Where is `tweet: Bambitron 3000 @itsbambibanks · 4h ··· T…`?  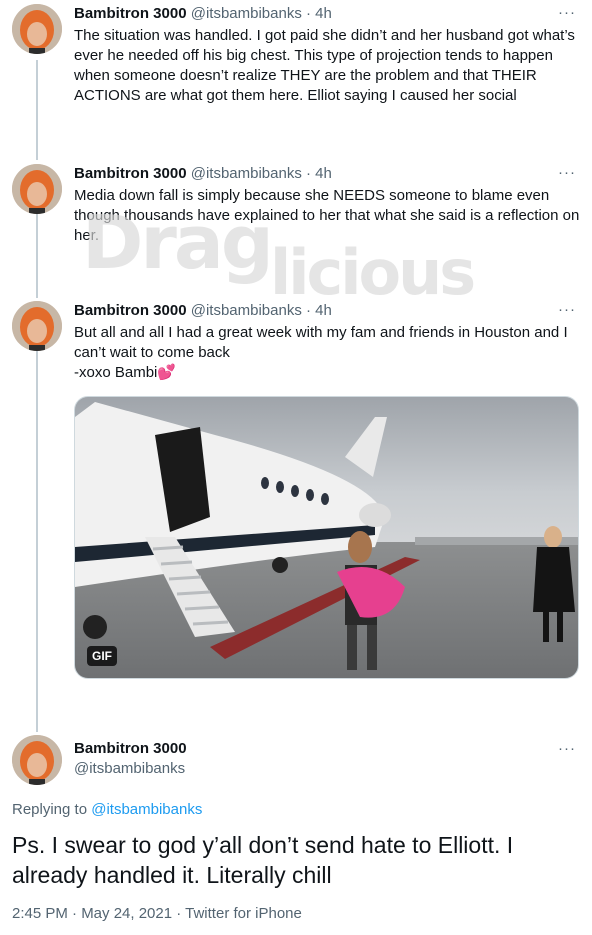 tweet: Bambitron 3000 @itsbambibanks · 4h ··· T… is located at coordinates (296, 69).